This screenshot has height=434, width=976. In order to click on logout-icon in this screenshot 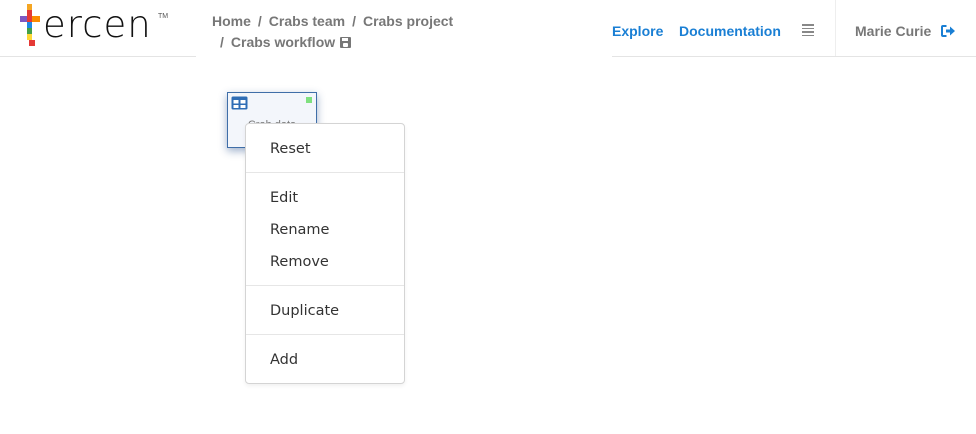, I will do `click(948, 31)`.